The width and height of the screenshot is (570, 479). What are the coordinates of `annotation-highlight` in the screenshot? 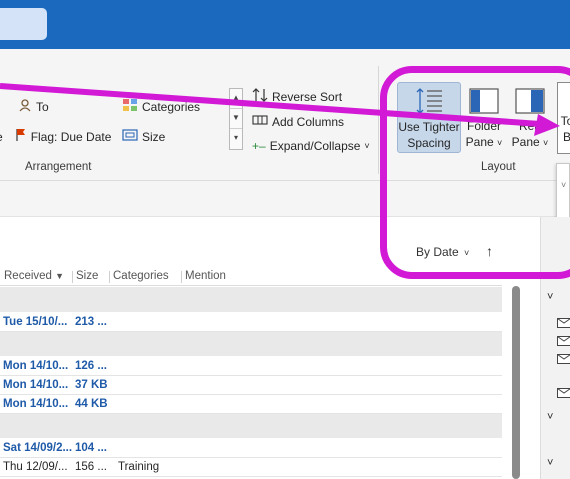 It's located at (475, 172).